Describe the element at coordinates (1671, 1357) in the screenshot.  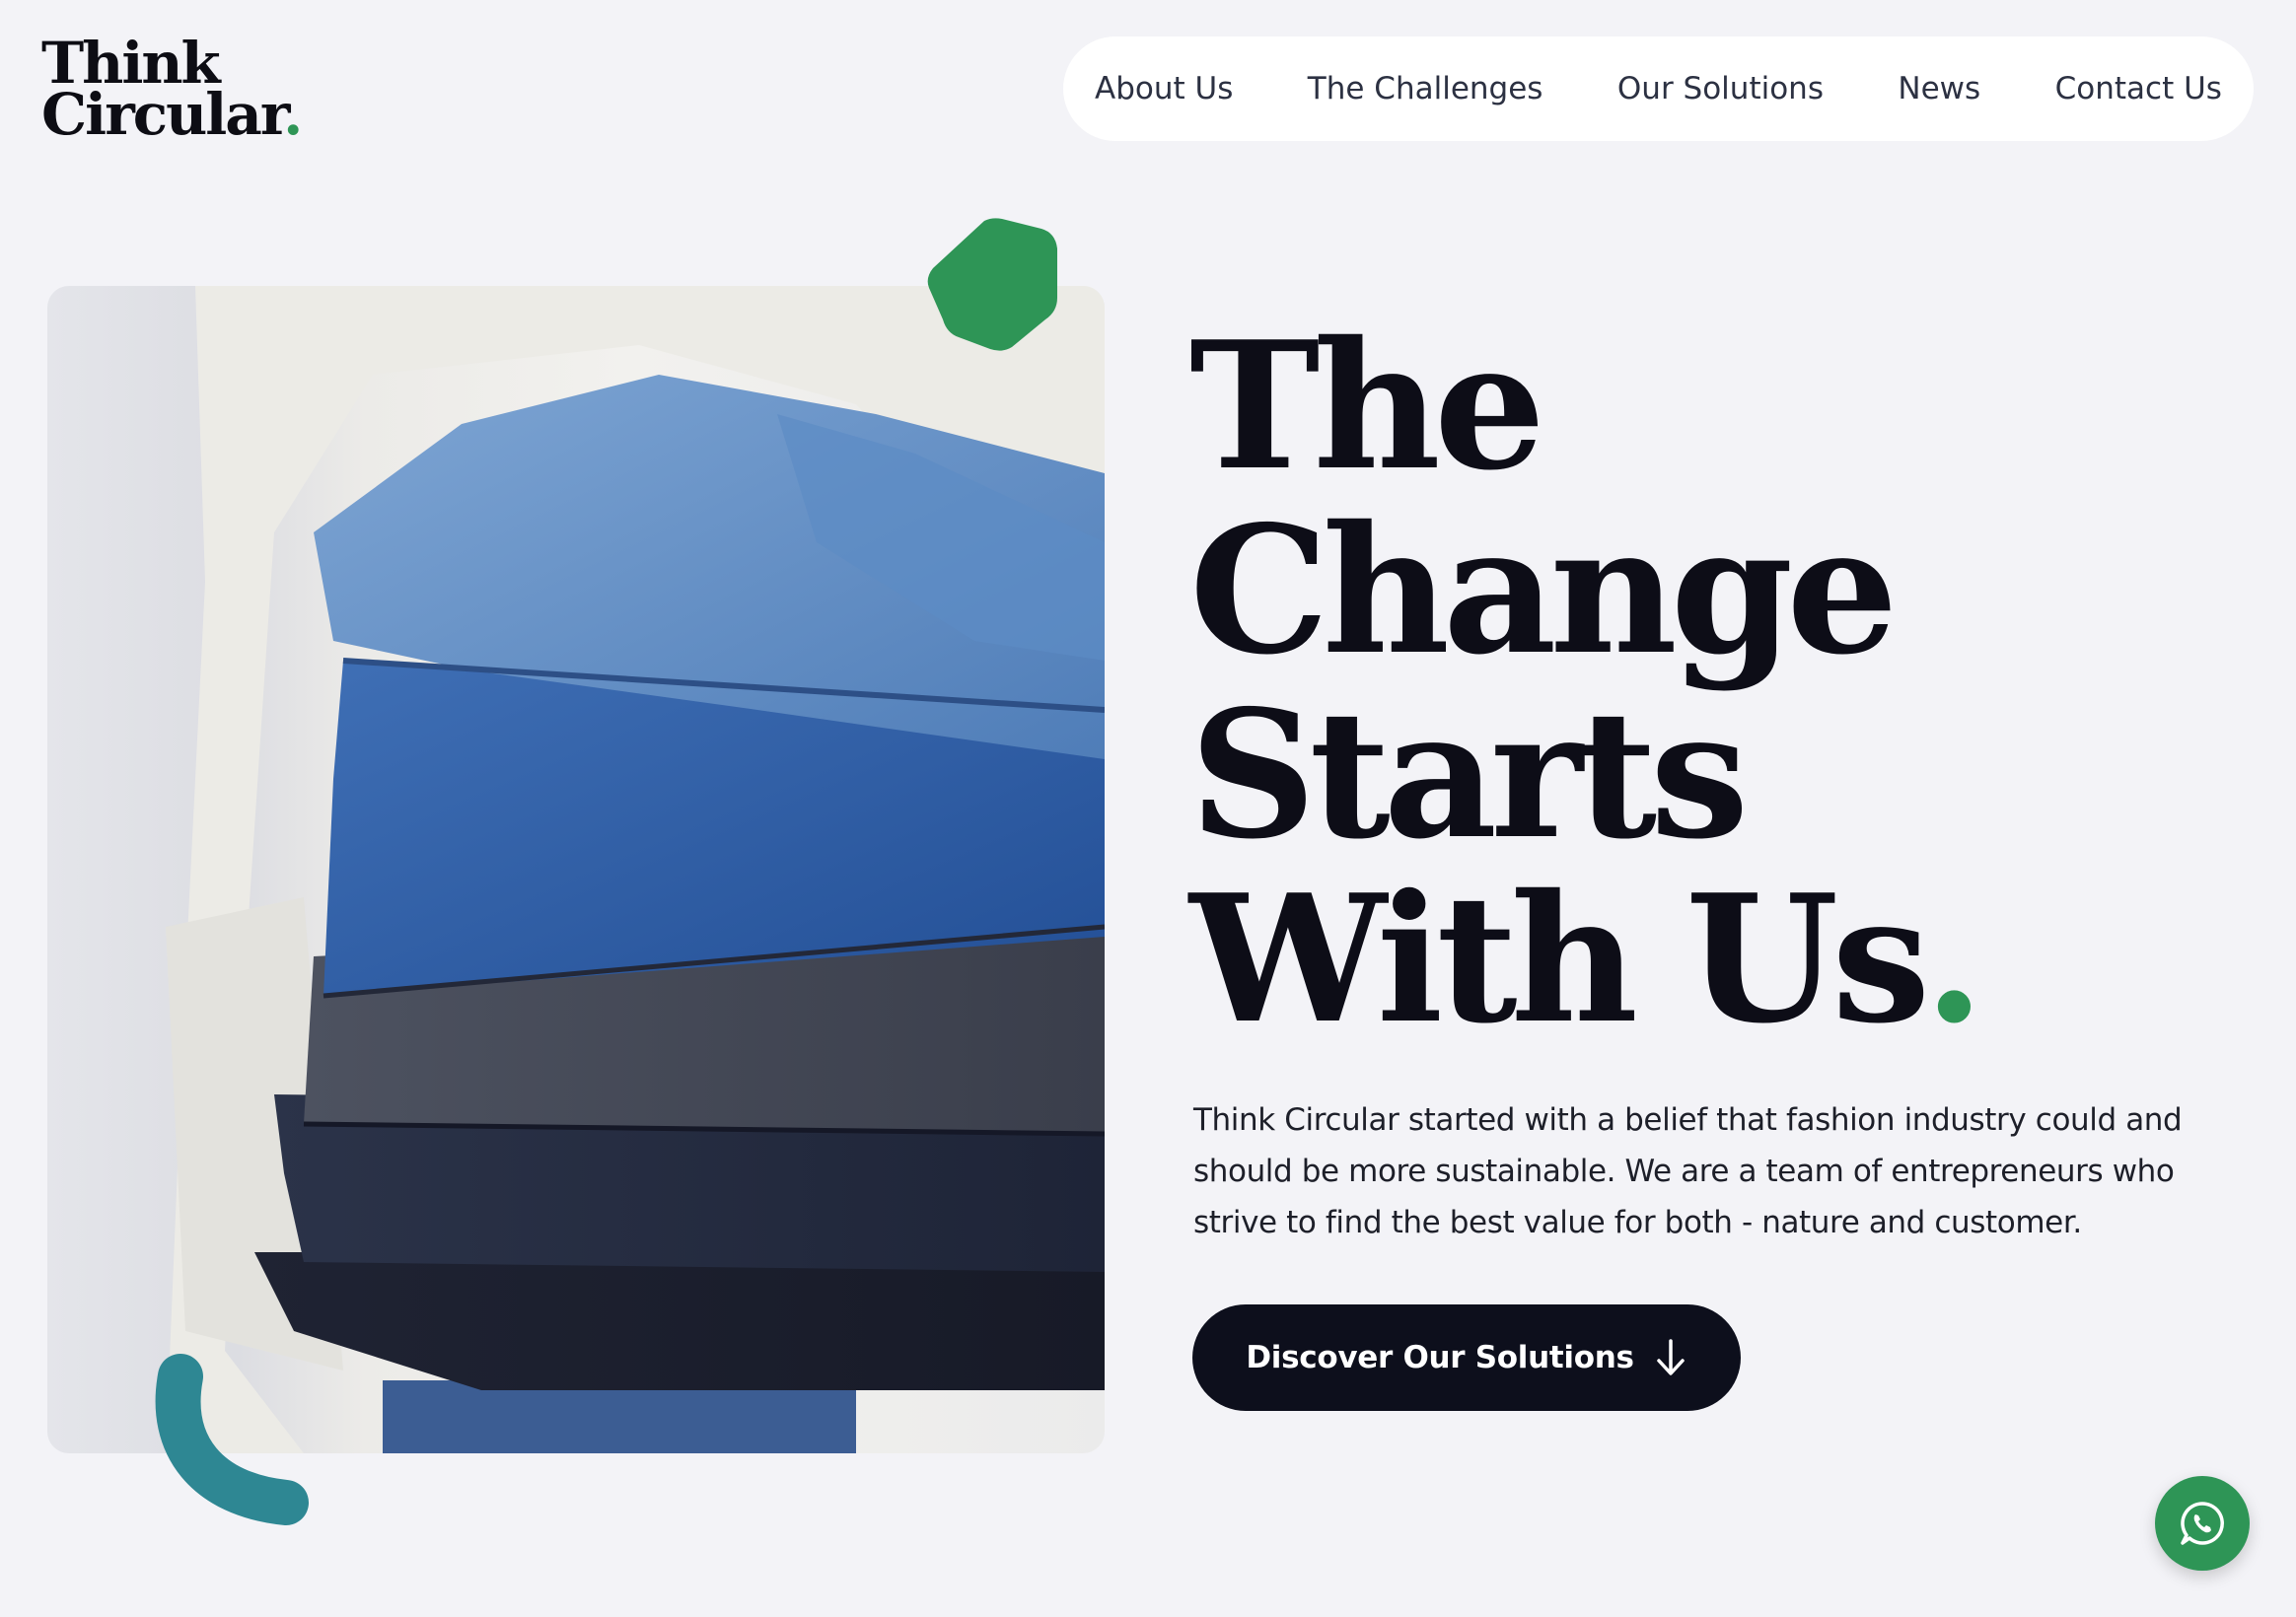
I see `arrow-down-icon` at that location.